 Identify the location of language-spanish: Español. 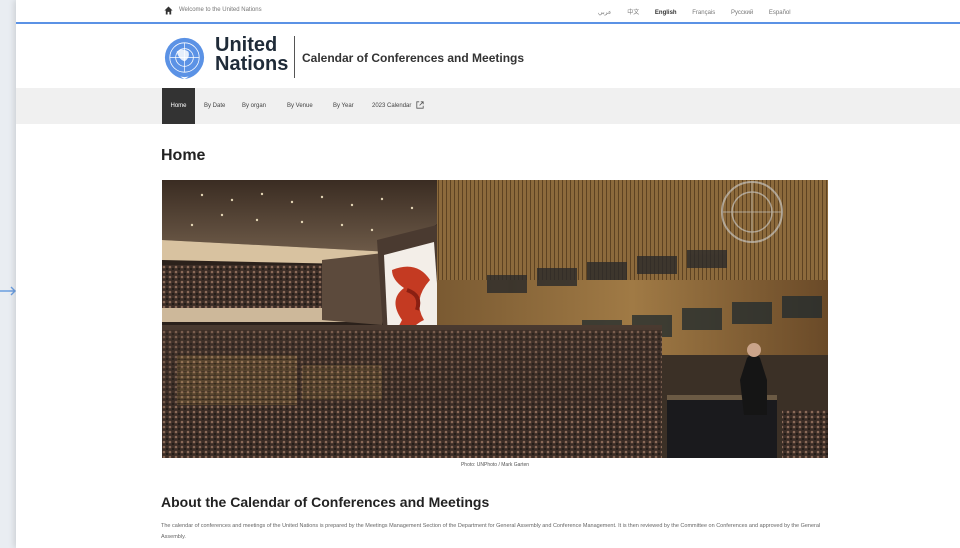
(780, 13).